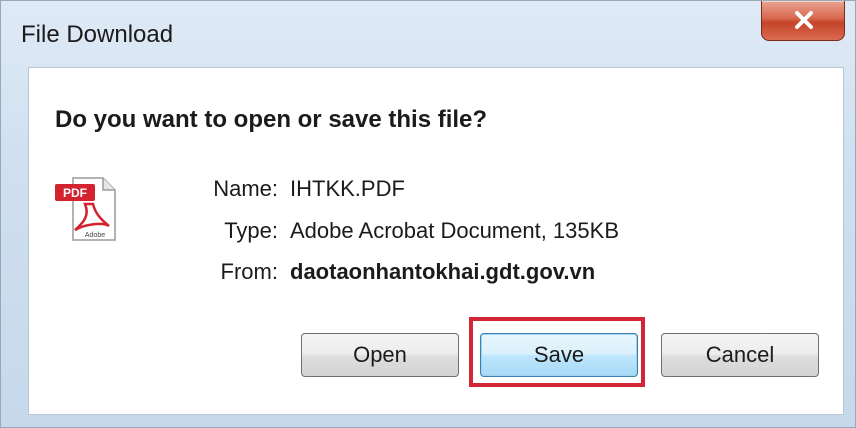 The height and width of the screenshot is (428, 856). What do you see at coordinates (249, 271) in the screenshot?
I see `from-label: From:` at bounding box center [249, 271].